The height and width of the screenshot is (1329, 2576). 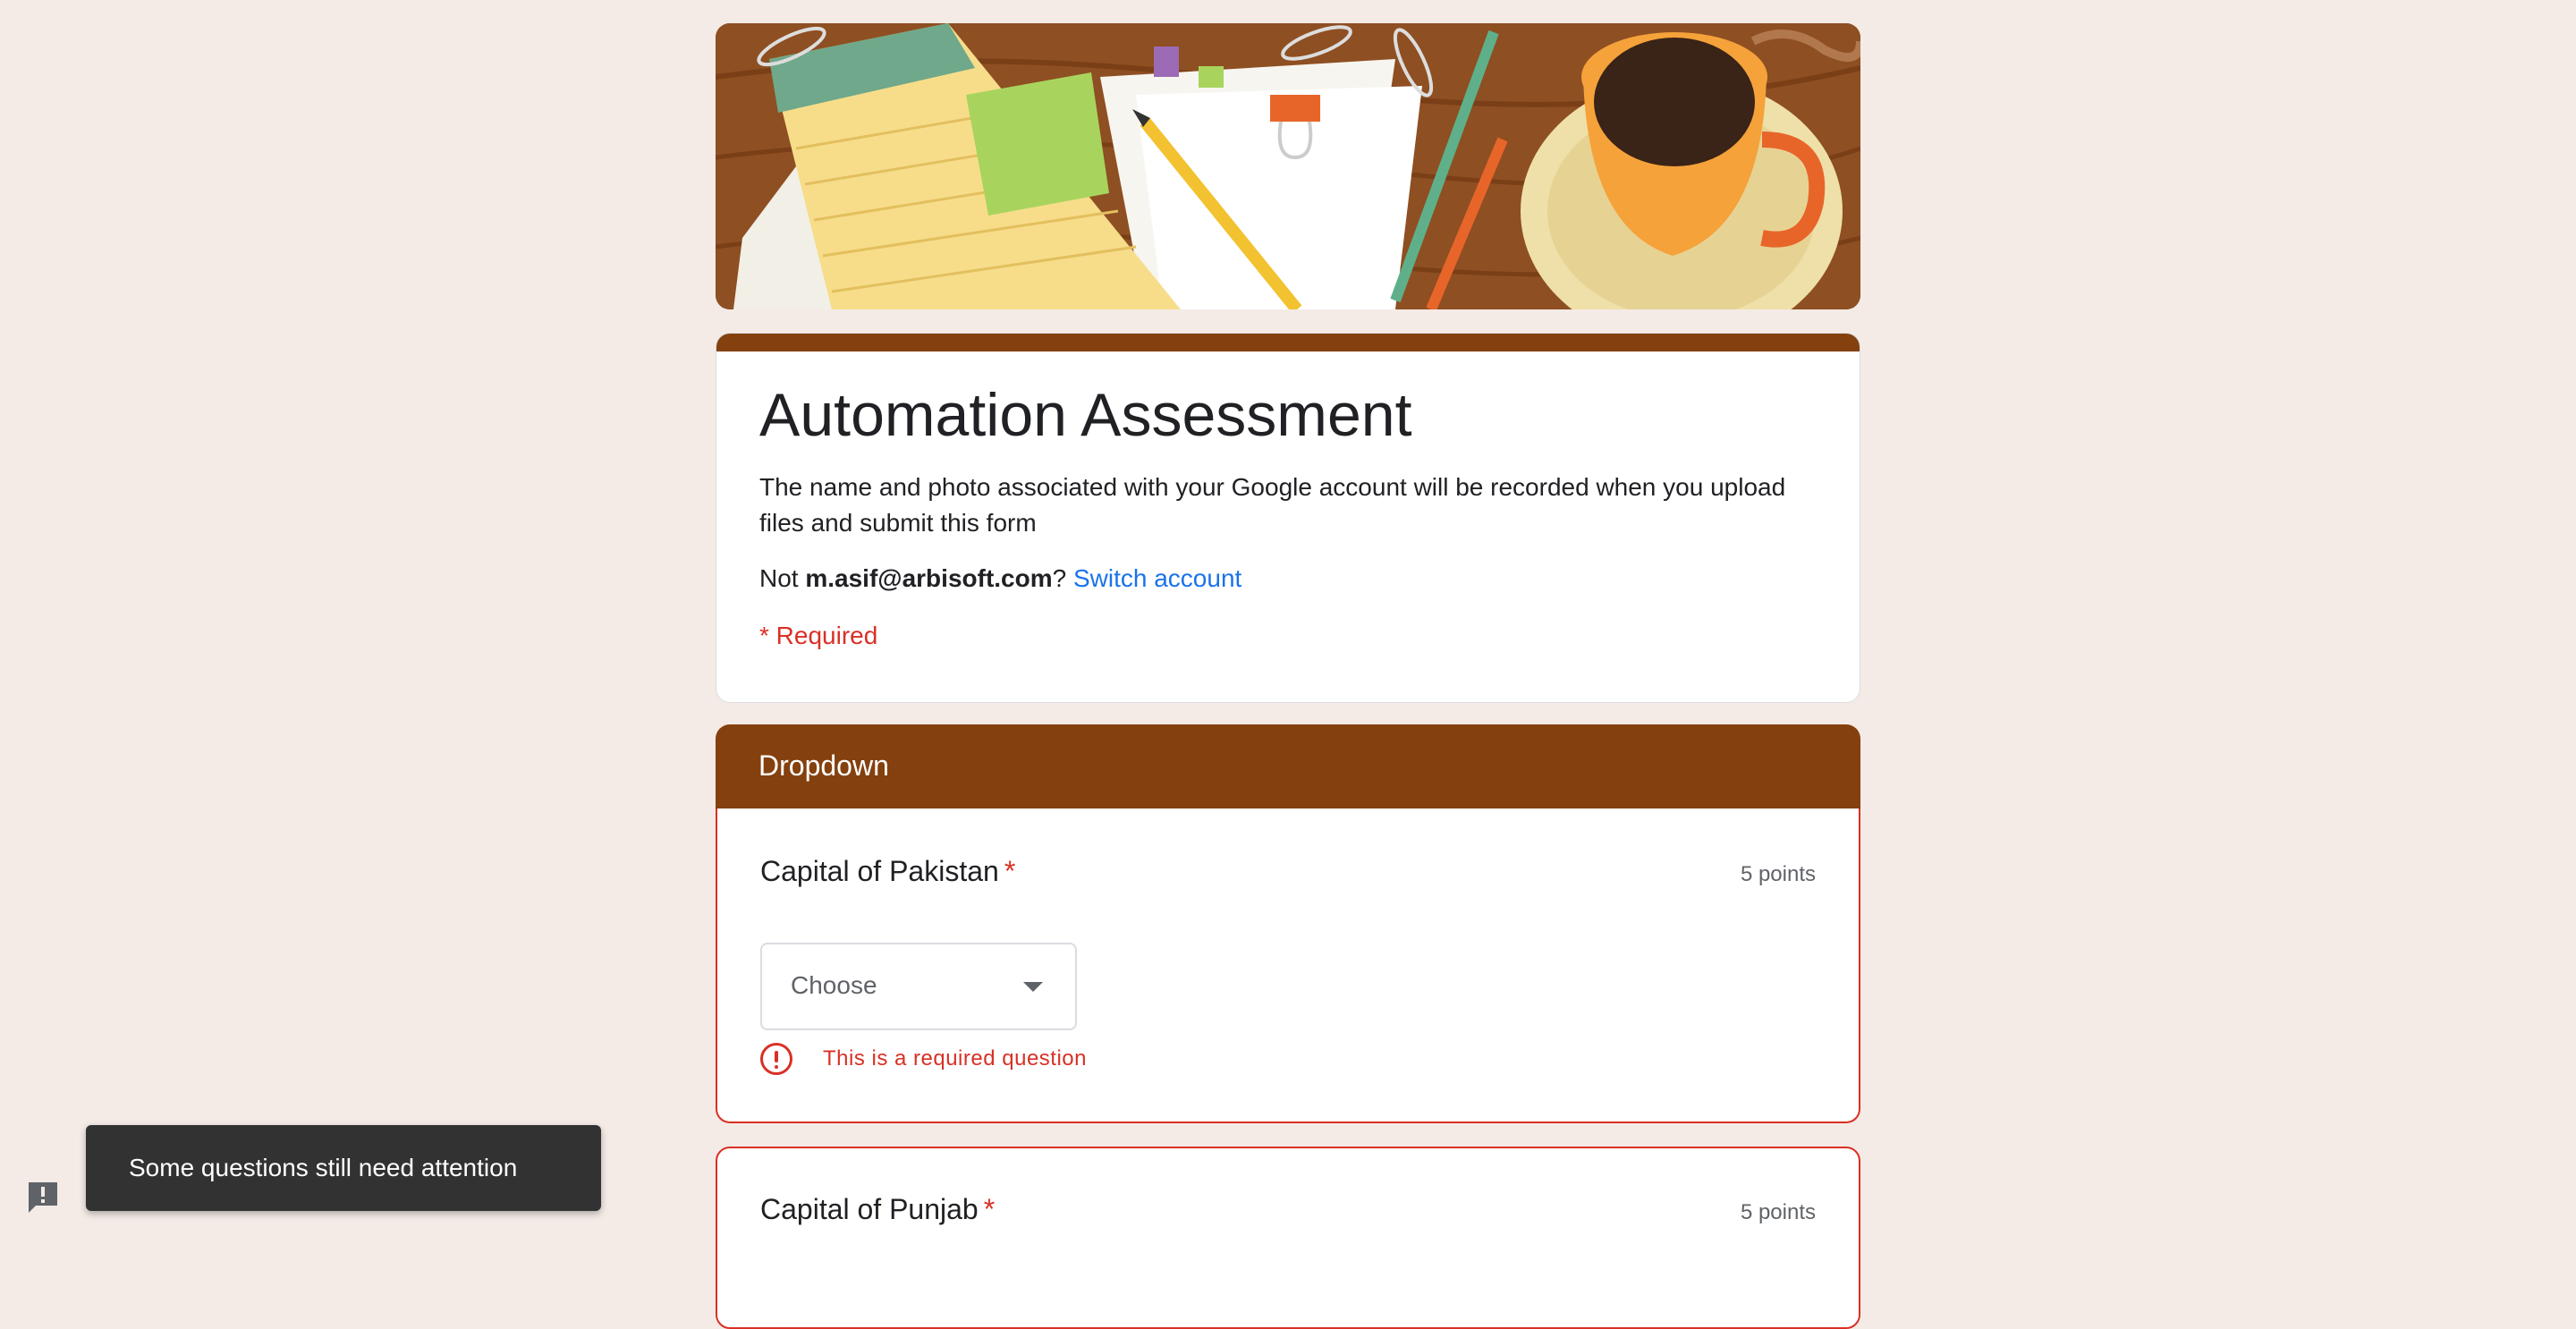 I want to click on account-suffix: ?, so click(x=1062, y=578).